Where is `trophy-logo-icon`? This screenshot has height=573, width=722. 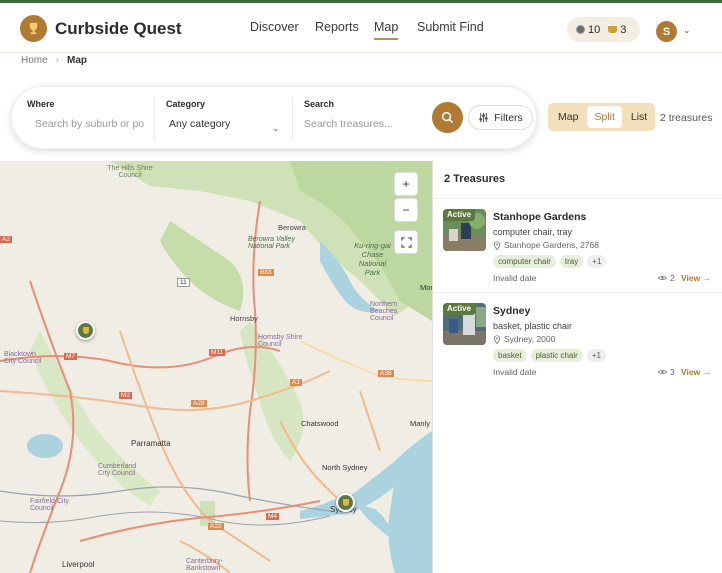 trophy-logo-icon is located at coordinates (33, 28).